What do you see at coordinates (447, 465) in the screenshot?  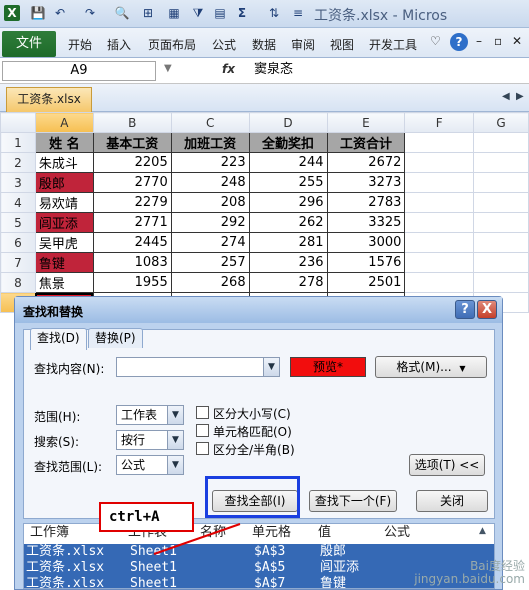 I see `options-button: 选项(T) <<` at bounding box center [447, 465].